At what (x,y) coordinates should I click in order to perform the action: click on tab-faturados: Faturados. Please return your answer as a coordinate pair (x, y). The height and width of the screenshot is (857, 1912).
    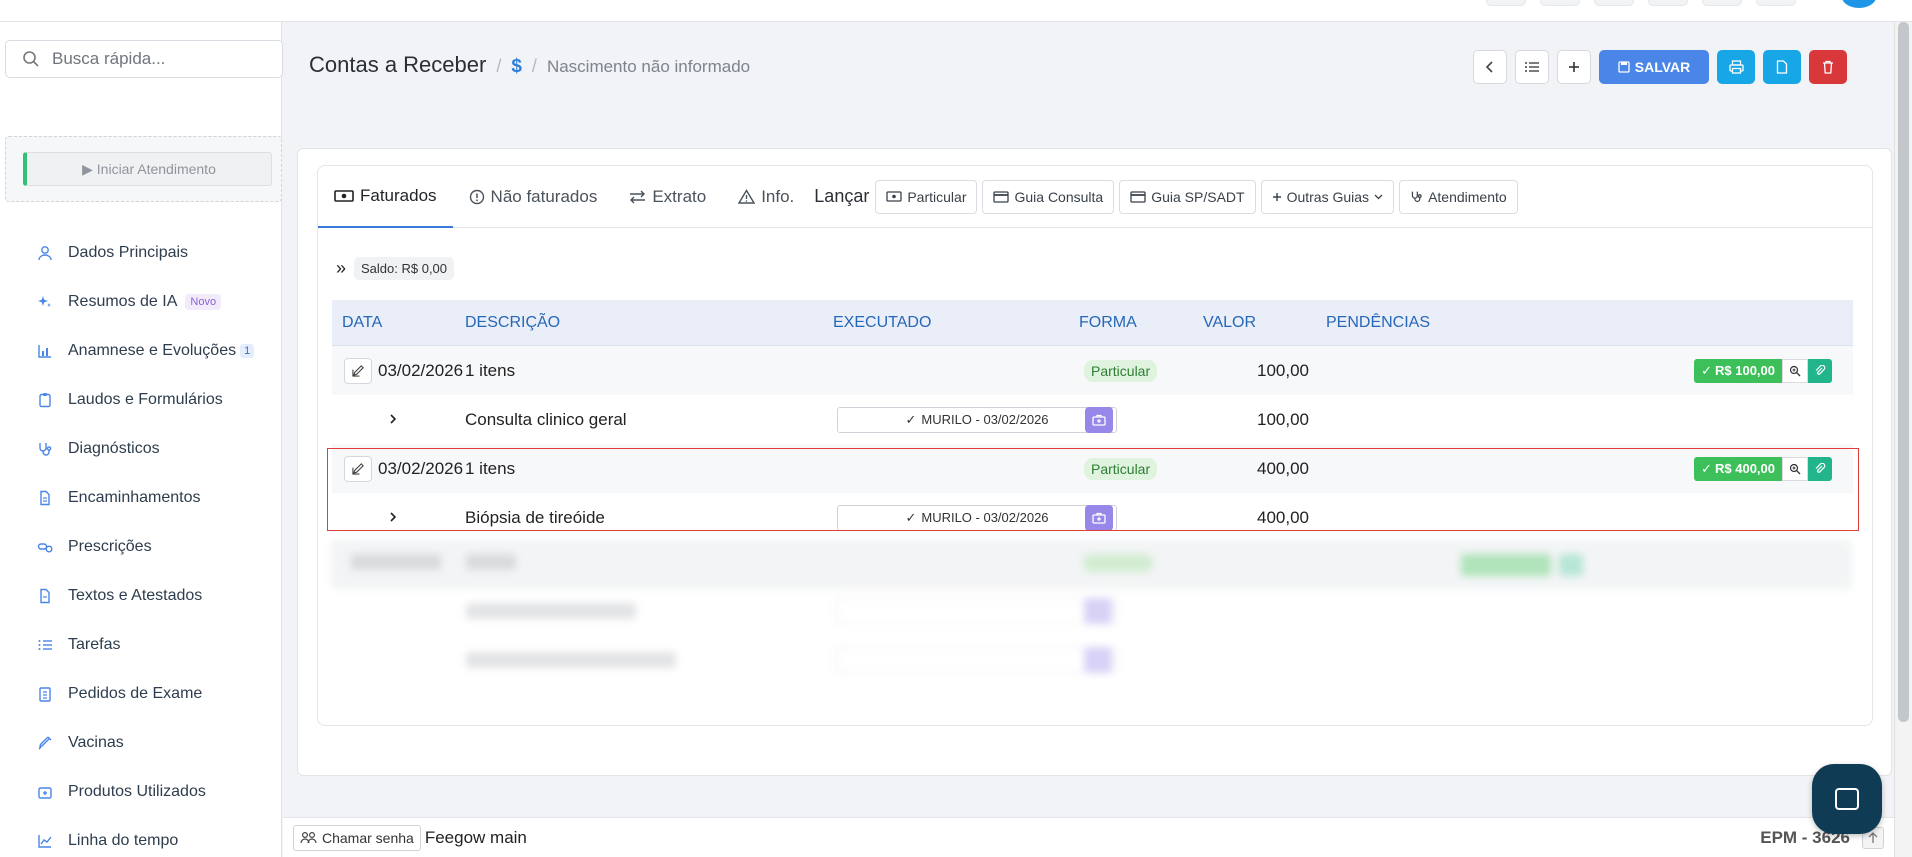
    Looking at the image, I should click on (385, 197).